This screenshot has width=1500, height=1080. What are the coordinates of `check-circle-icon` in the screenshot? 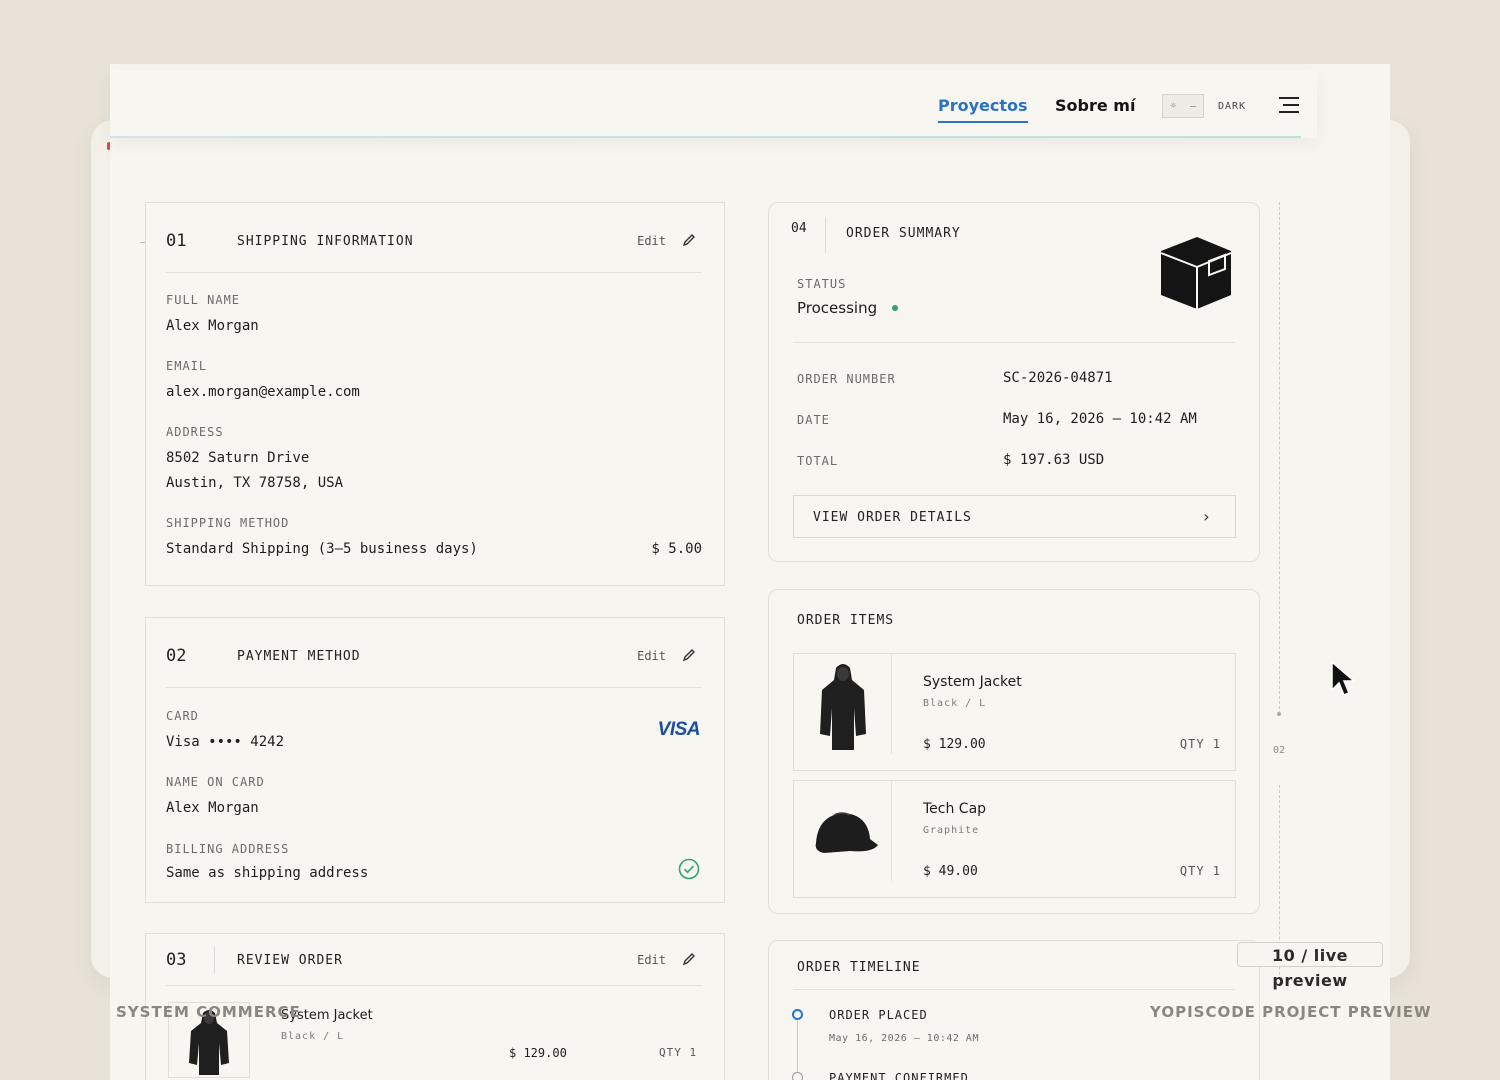 It's located at (689, 869).